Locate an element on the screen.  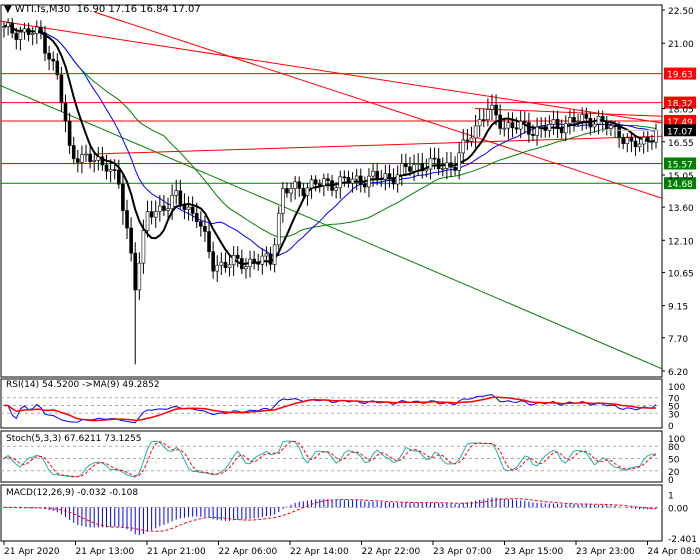
y-tick-label: 6.20 is located at coordinates (678, 373).